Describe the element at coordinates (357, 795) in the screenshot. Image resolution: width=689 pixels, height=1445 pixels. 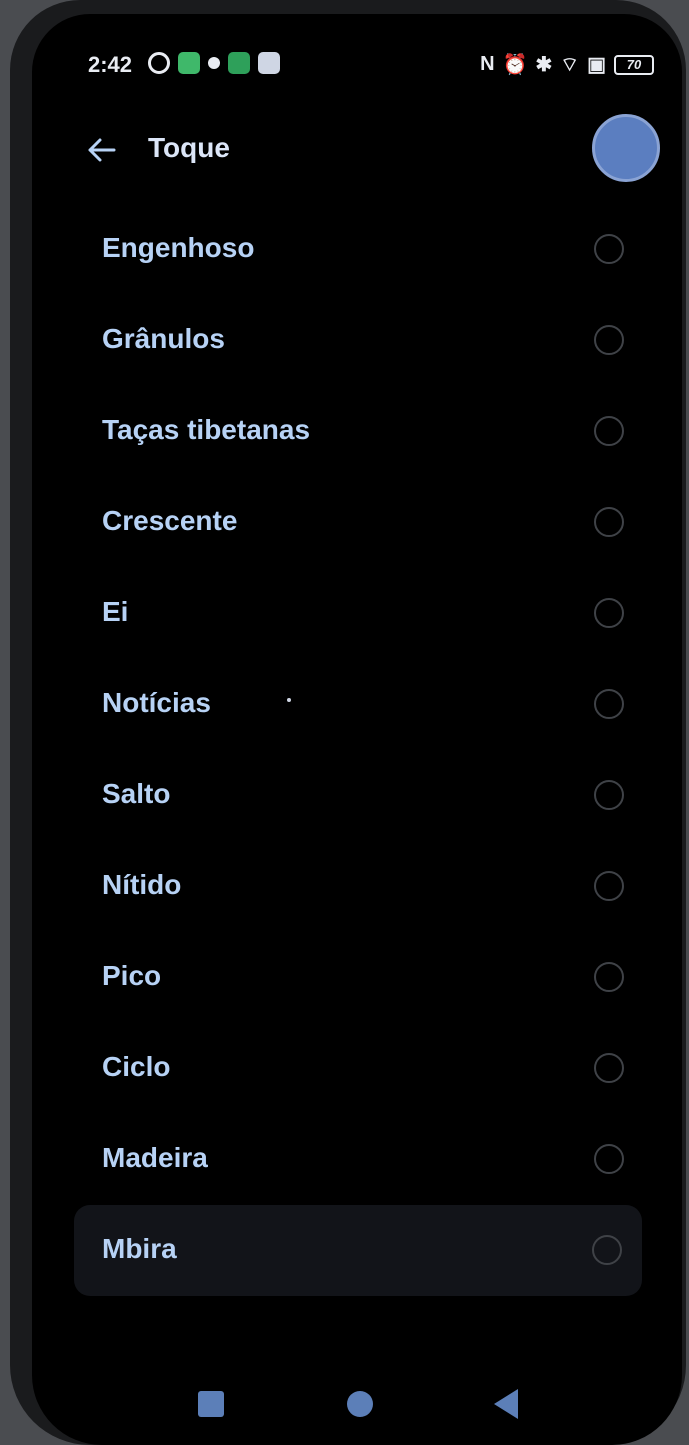
I see `list-item: Salto` at that location.